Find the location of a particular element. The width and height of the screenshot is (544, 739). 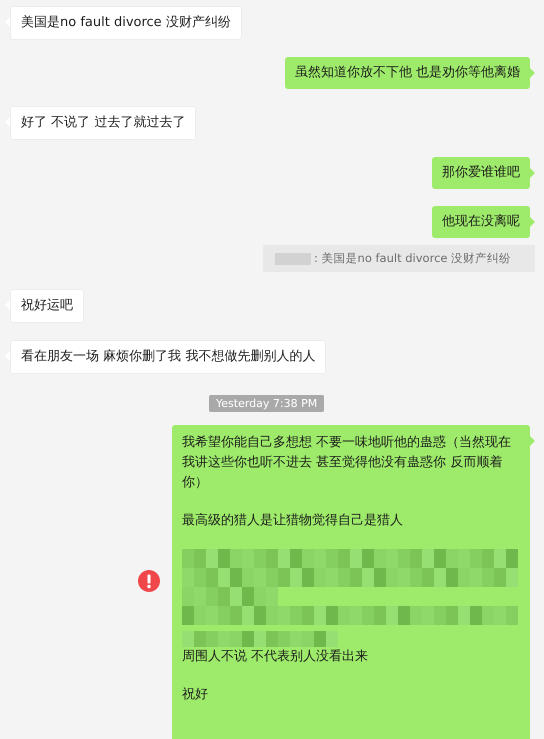

message-bubble: 看在朋友一场 麻烦你删了我 我不想做先删别人的人 is located at coordinates (168, 357).